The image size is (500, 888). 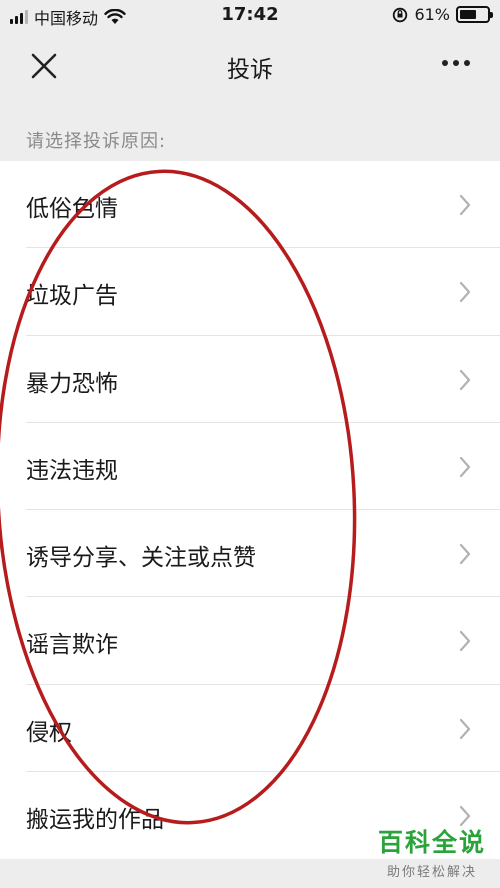 I want to click on list-item: 谣言欺诈, so click(x=250, y=641).